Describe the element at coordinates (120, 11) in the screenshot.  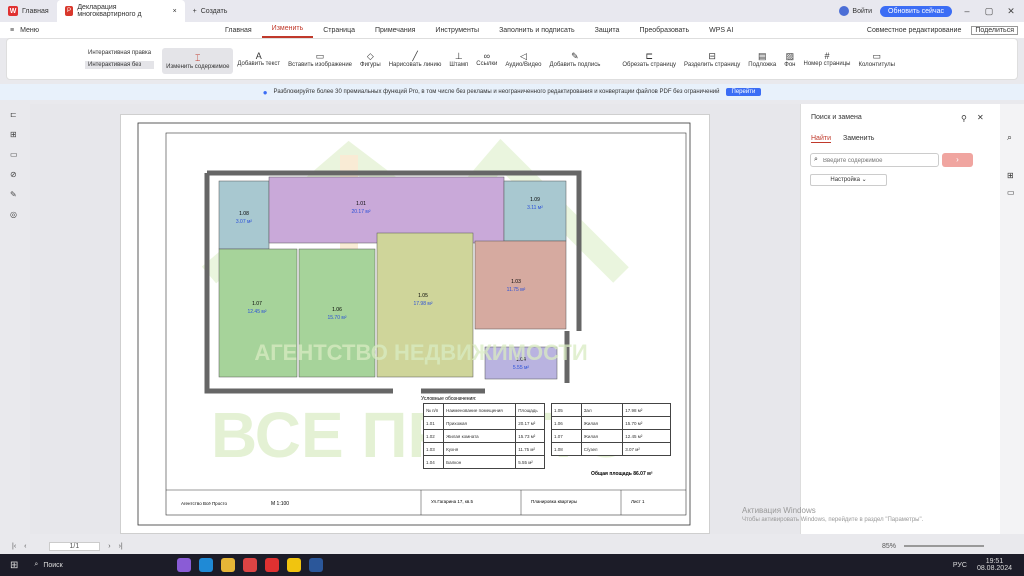
I see `tab-document: P Декларация многоквартирного д ×` at that location.